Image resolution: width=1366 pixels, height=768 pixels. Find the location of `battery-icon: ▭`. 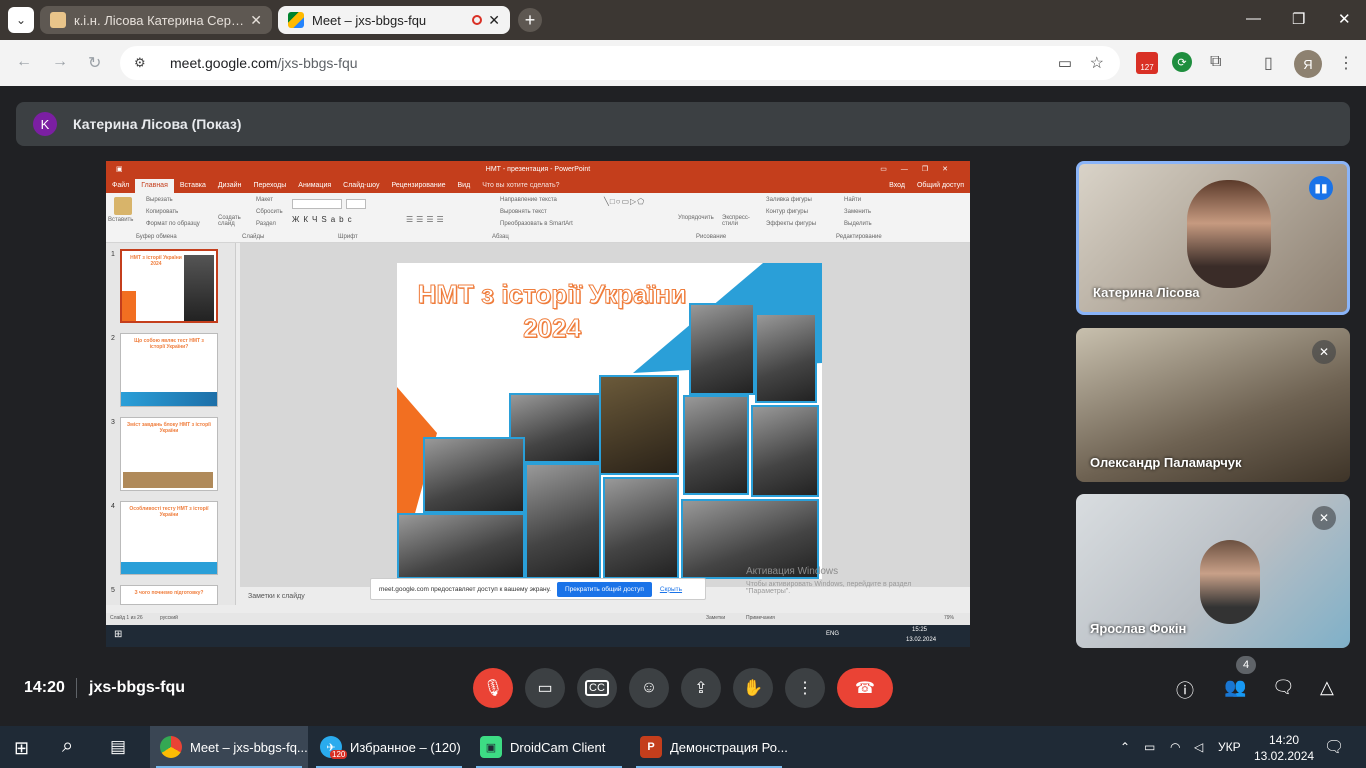

battery-icon: ▭ is located at coordinates (1149, 747).